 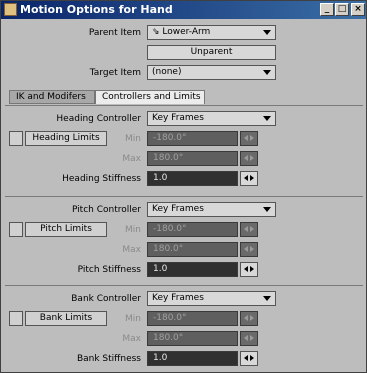 I want to click on pitch-max-value: 180.0°, so click(x=168, y=249).